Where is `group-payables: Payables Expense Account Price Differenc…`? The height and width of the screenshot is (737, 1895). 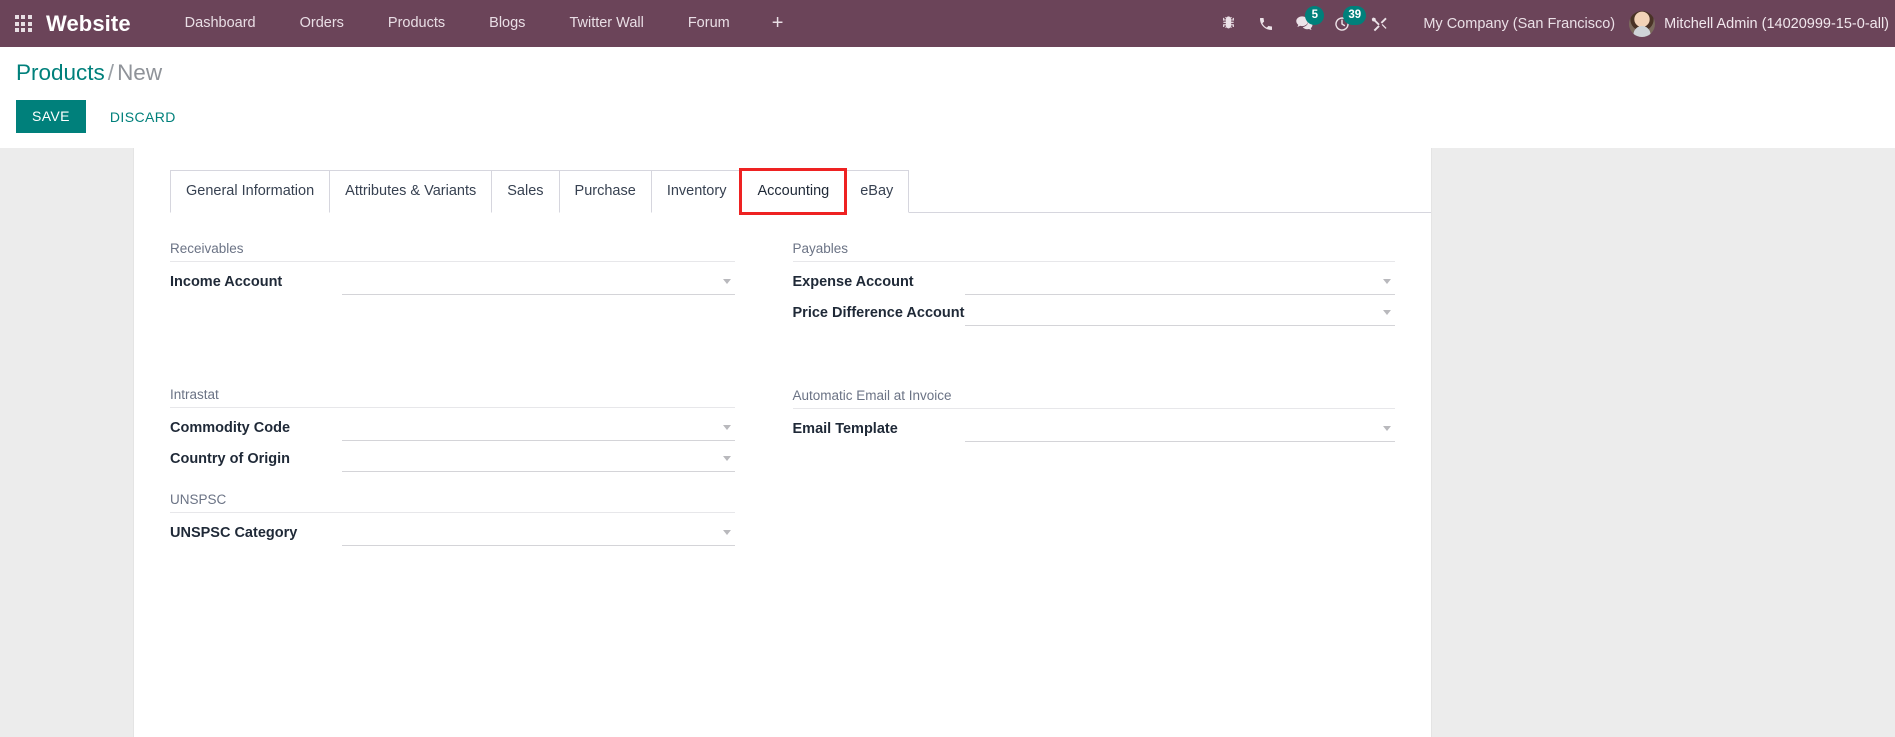
group-payables: Payables Expense Account Price Differenc… is located at coordinates (1093, 283).